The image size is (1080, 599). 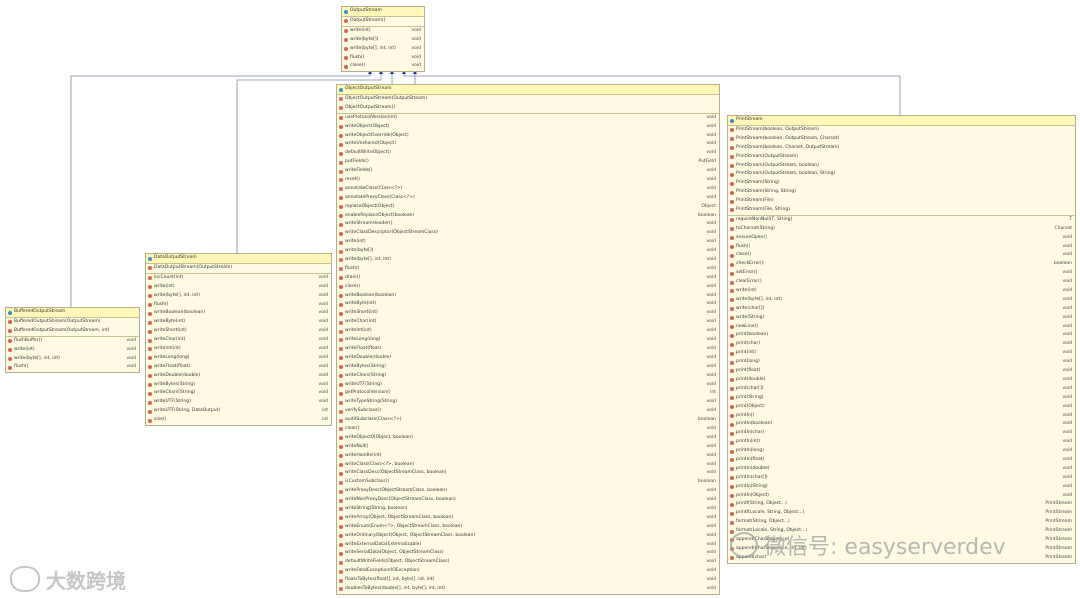 What do you see at coordinates (363, 348) in the screenshot?
I see `method-signature: writeFloat(float)` at bounding box center [363, 348].